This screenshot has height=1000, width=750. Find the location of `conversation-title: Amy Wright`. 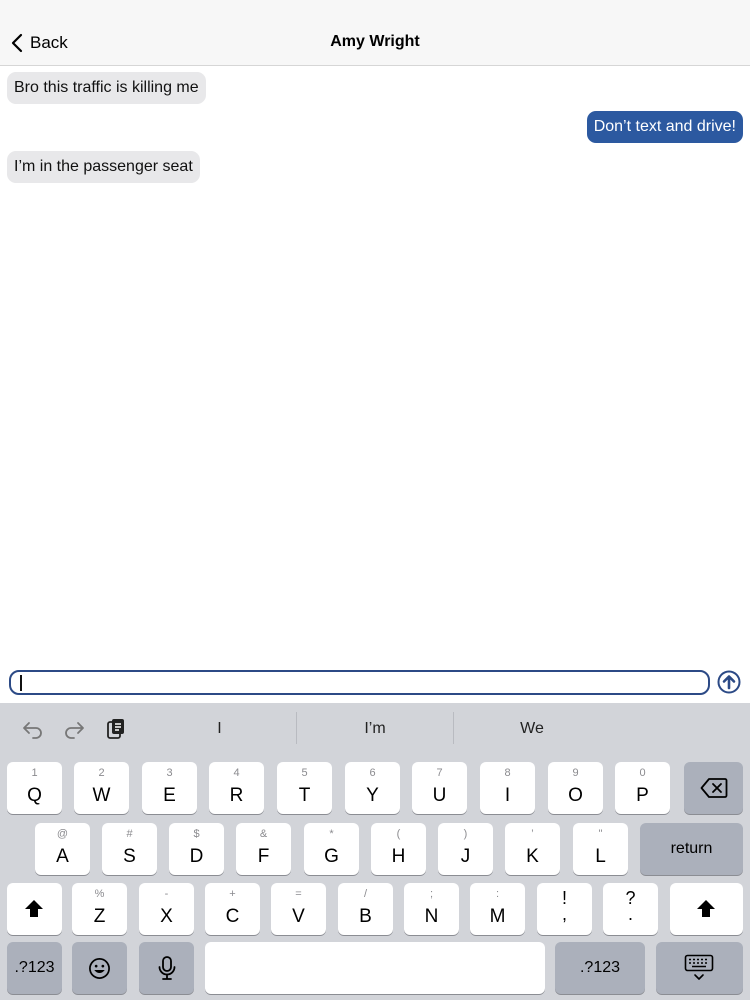

conversation-title: Amy Wright is located at coordinates (375, 41).